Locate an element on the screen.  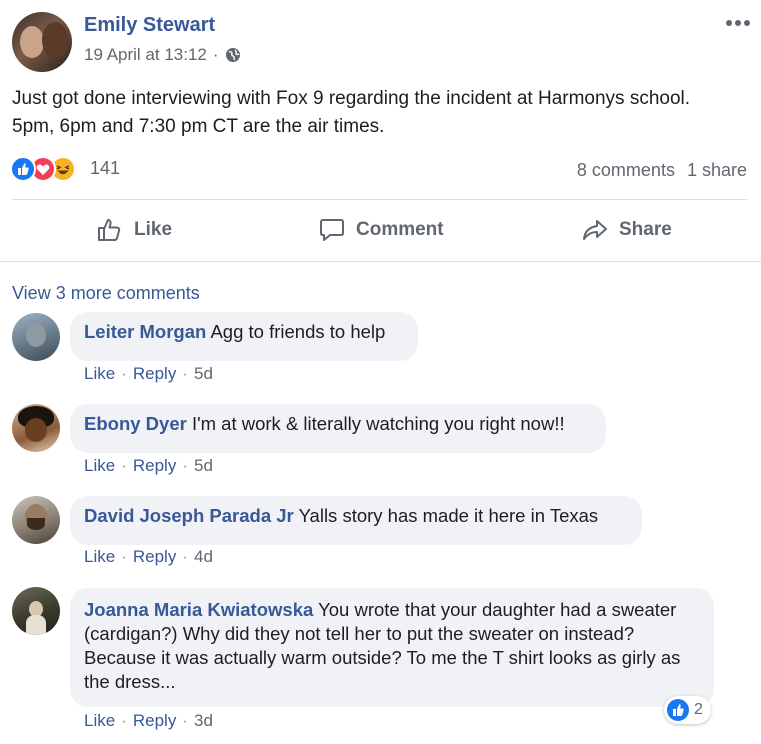
stats-divider is located at coordinates (379, 199).